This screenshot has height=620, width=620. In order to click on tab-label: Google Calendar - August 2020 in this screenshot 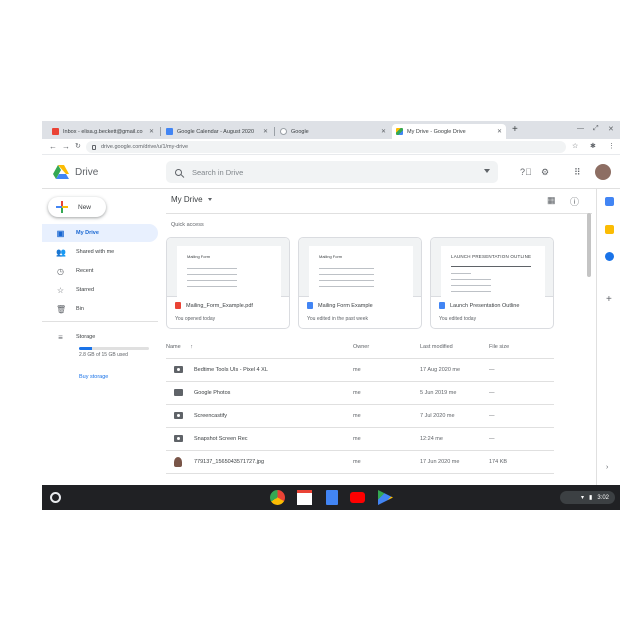, I will do `click(216, 131)`.